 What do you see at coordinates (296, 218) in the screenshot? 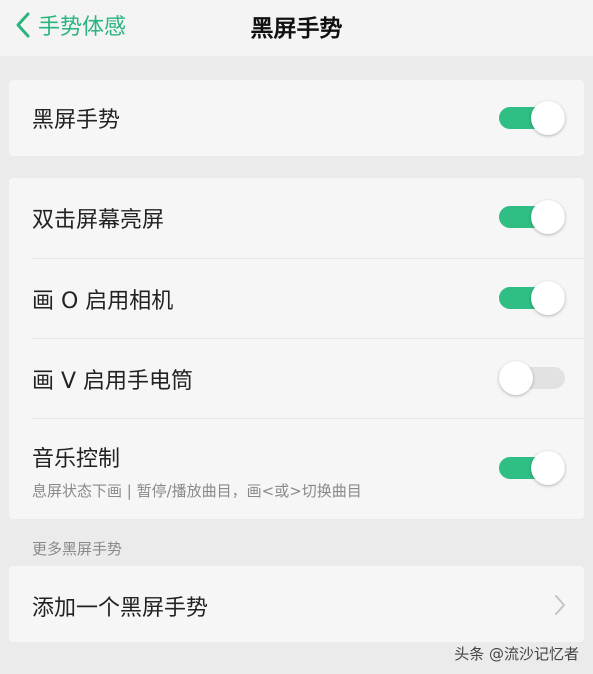
I see `gesture-row-double-tap: 双击屏幕亮屏` at bounding box center [296, 218].